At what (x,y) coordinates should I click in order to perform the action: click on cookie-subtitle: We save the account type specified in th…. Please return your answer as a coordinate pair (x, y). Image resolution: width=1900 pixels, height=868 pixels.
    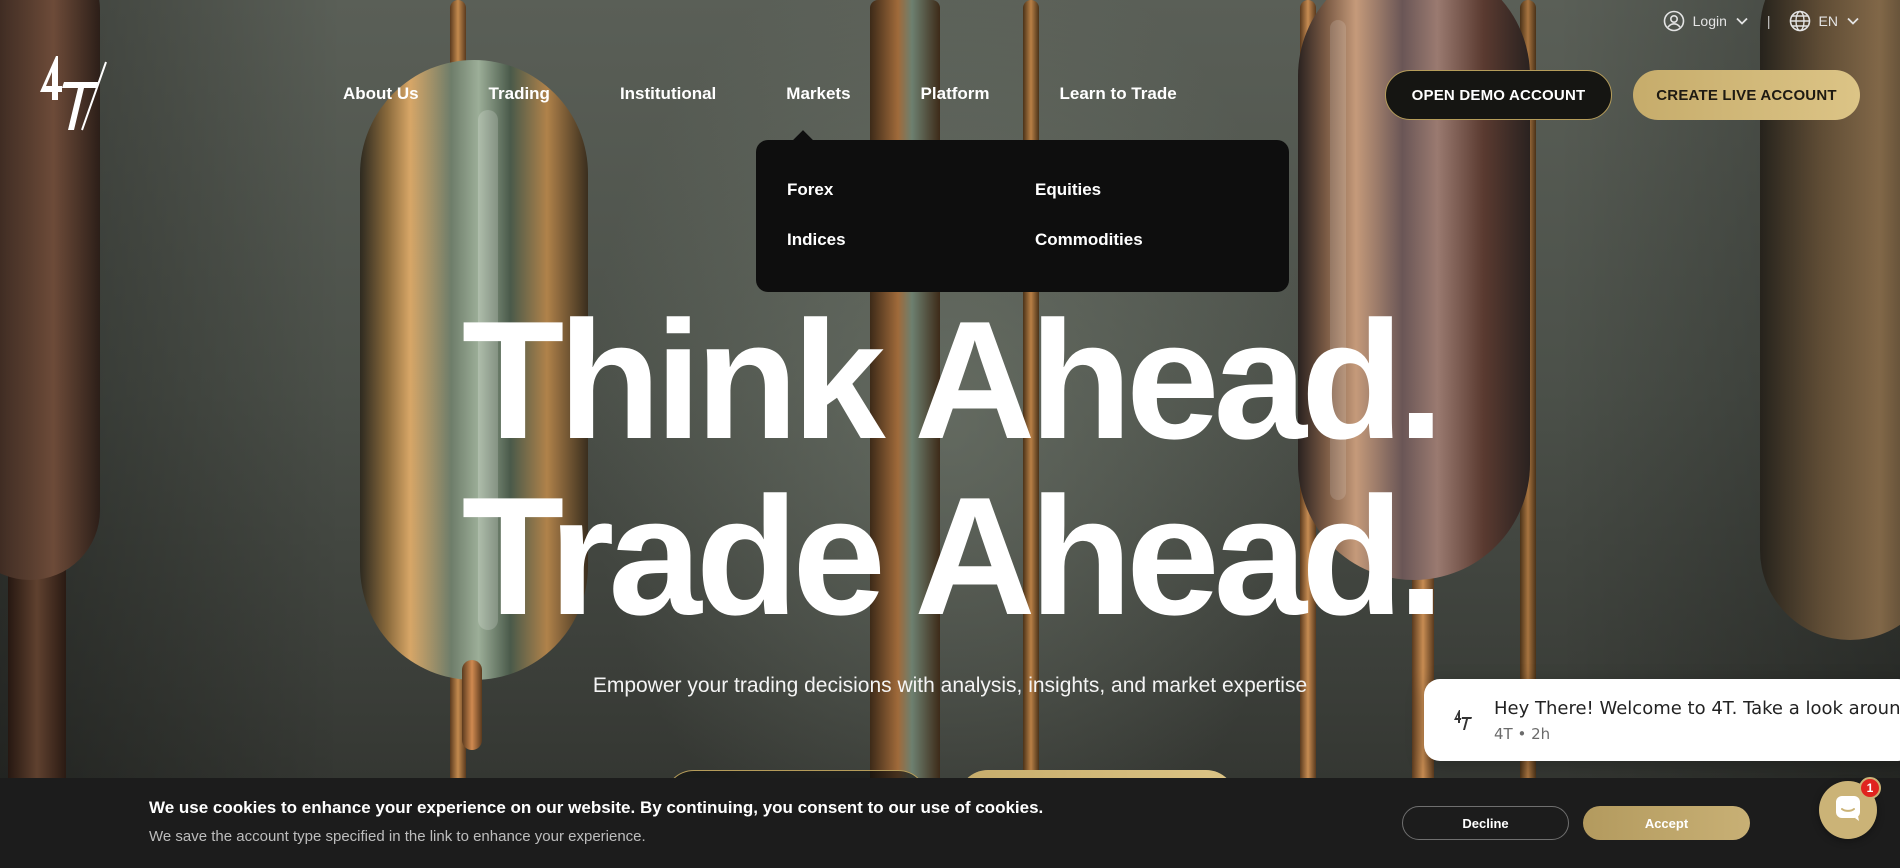
    Looking at the image, I should click on (397, 836).